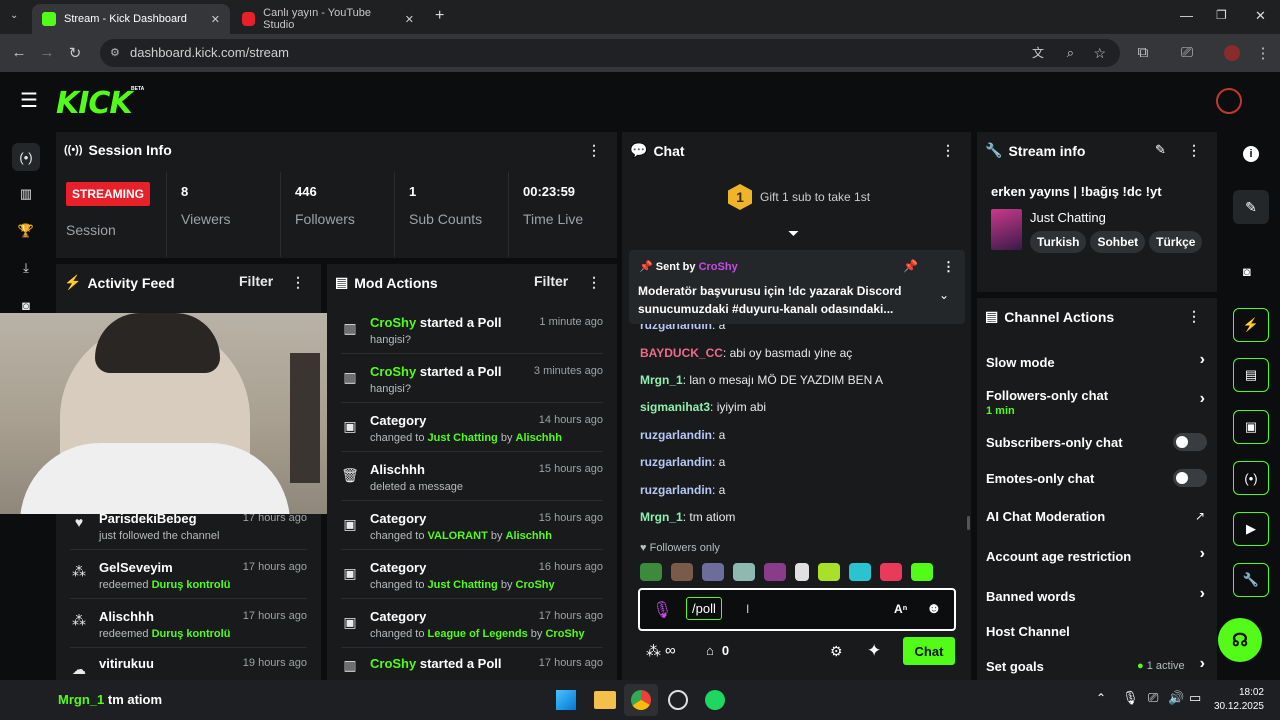 Image resolution: width=1280 pixels, height=720 pixels. What do you see at coordinates (900, 609) in the screenshot?
I see `translate-icon: Aⁿ` at bounding box center [900, 609].